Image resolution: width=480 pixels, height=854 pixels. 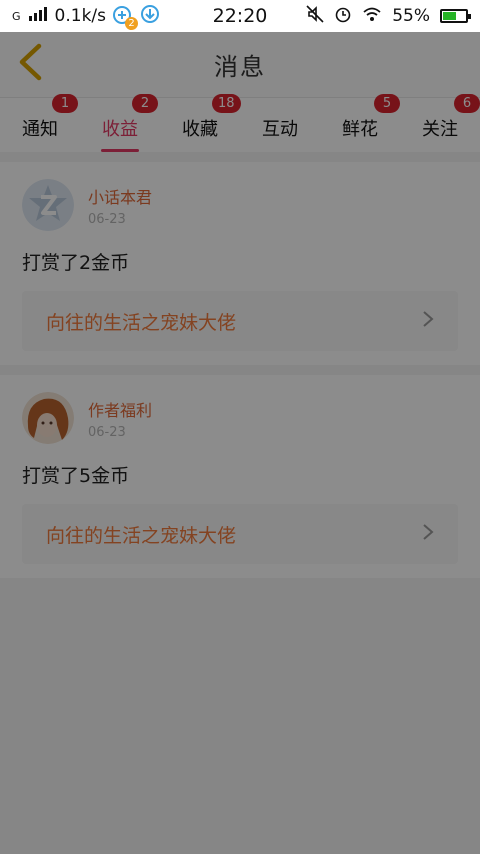 What do you see at coordinates (120, 409) in the screenshot?
I see `username: 作者福利` at bounding box center [120, 409].